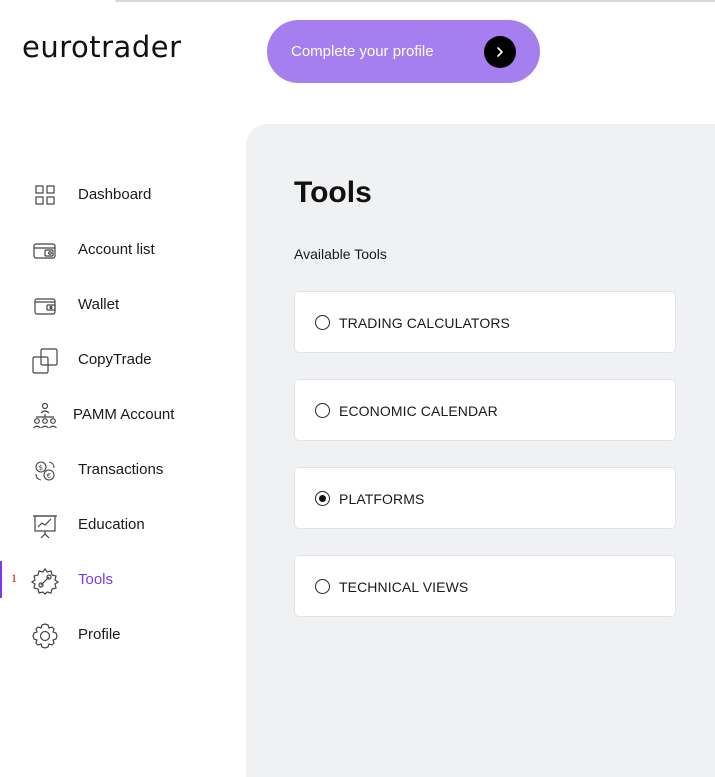 The image size is (715, 777). Describe the element at coordinates (45, 416) in the screenshot. I see `pamm-hierarchy-icon` at that location.